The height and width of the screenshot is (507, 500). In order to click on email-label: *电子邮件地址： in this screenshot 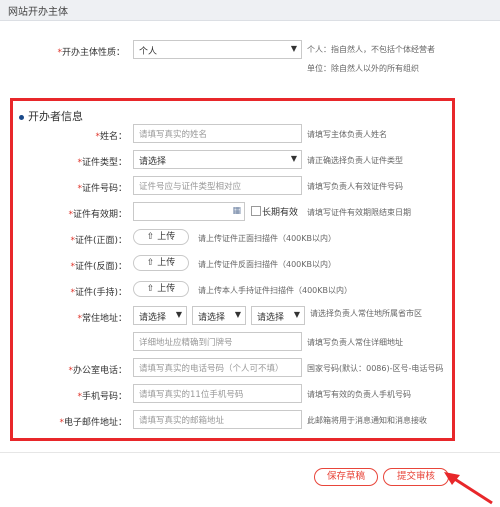, I will do `click(93, 423)`.